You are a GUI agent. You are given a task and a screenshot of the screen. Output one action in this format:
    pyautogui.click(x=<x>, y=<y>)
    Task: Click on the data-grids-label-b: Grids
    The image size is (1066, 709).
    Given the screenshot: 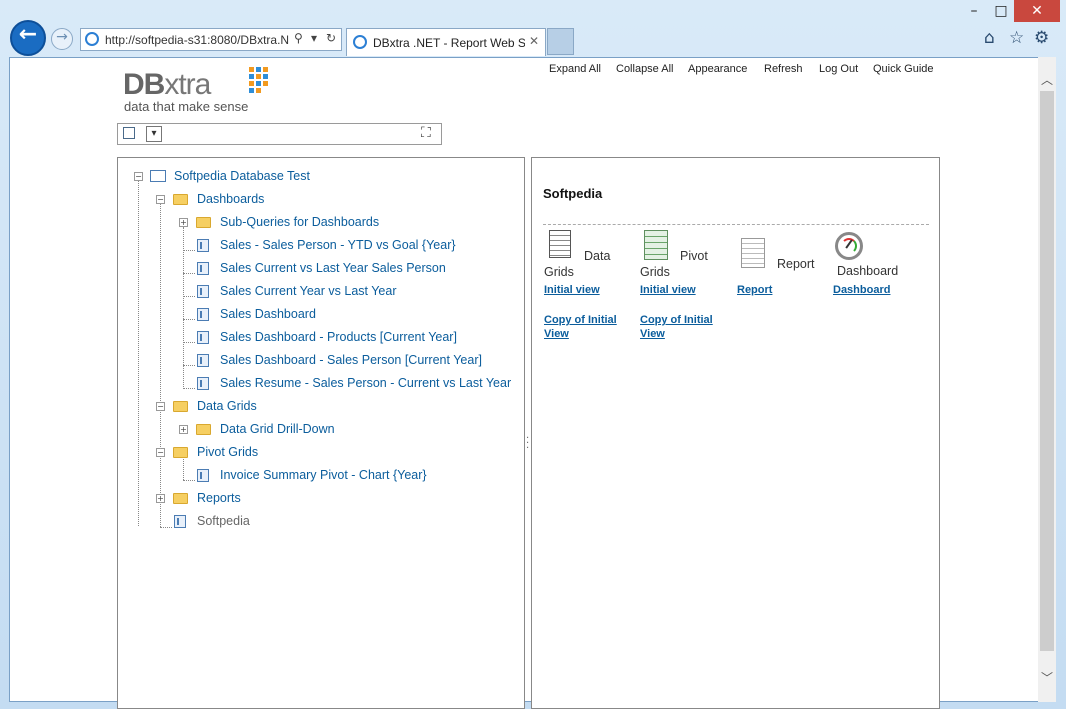 What is the action you would take?
    pyautogui.click(x=559, y=272)
    